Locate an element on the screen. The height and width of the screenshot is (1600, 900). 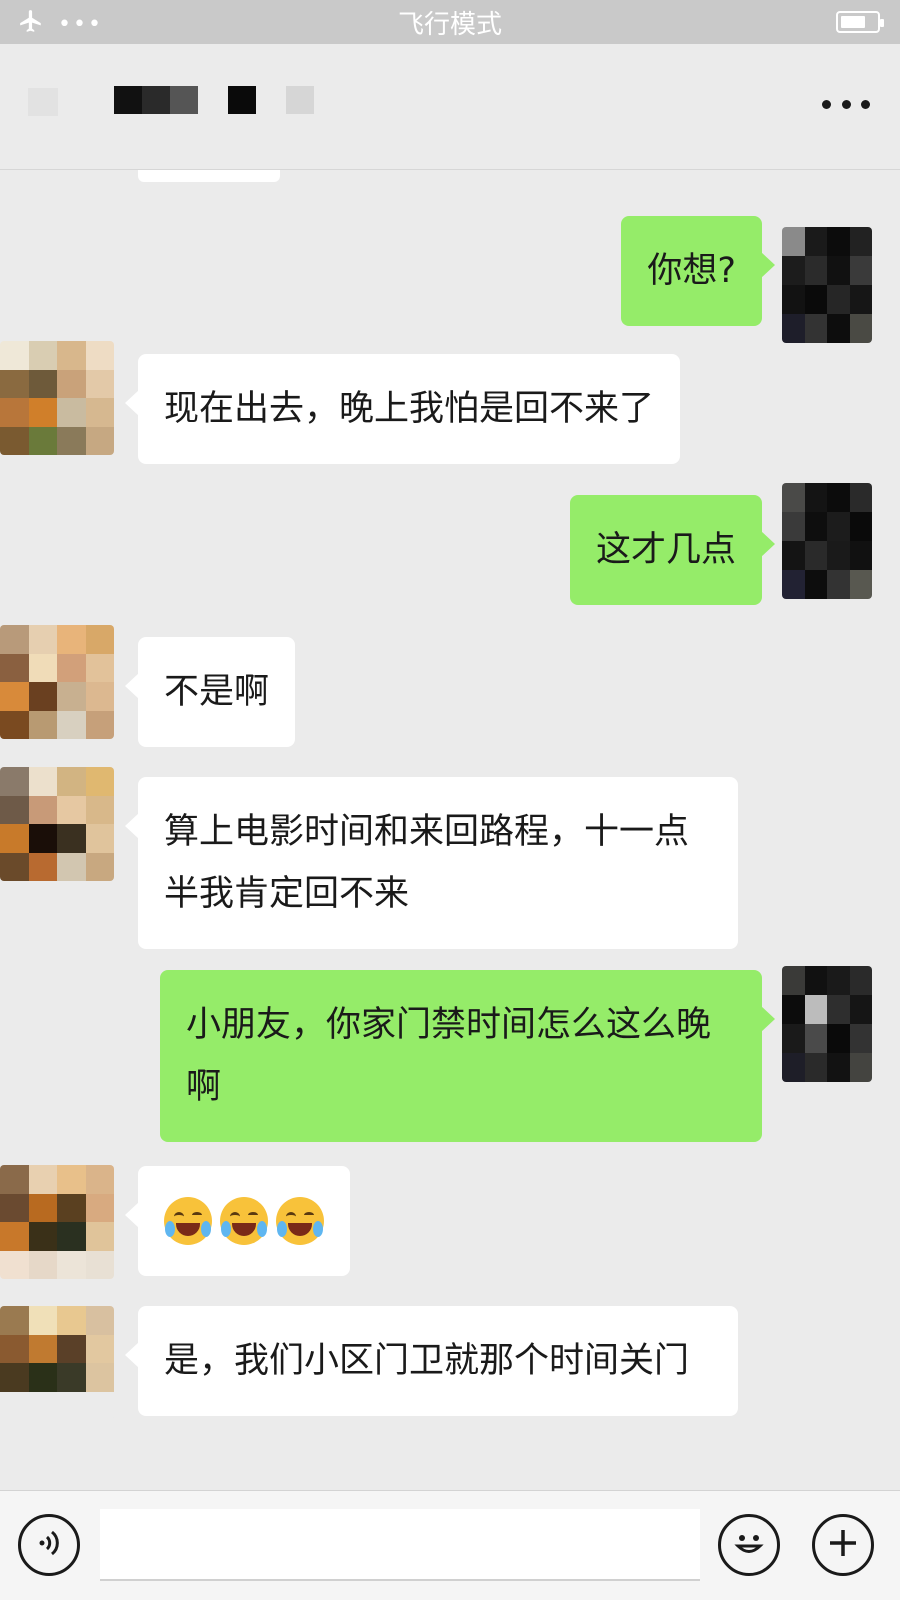
battery-fill is located at coordinates (853, 22).